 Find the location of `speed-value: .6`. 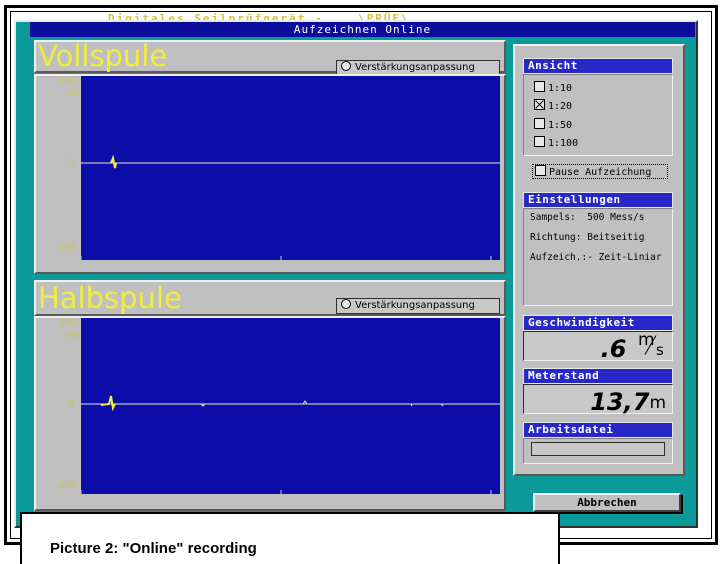

speed-value: .6 is located at coordinates (613, 349).